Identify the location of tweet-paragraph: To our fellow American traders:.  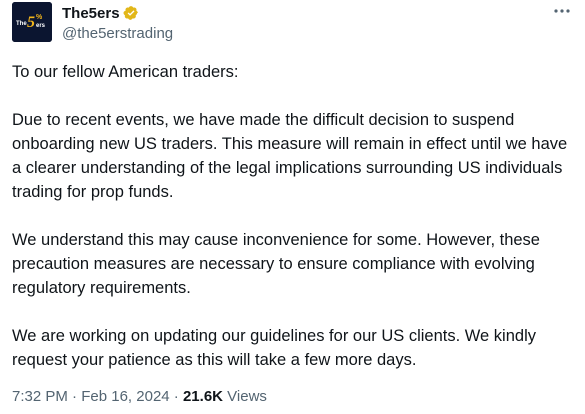
(125, 72).